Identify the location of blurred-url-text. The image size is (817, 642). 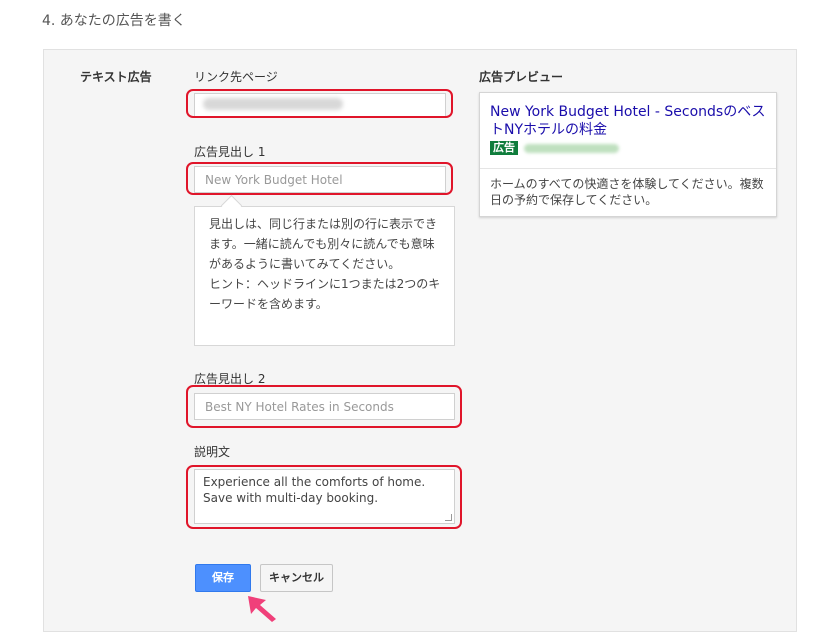
(273, 104).